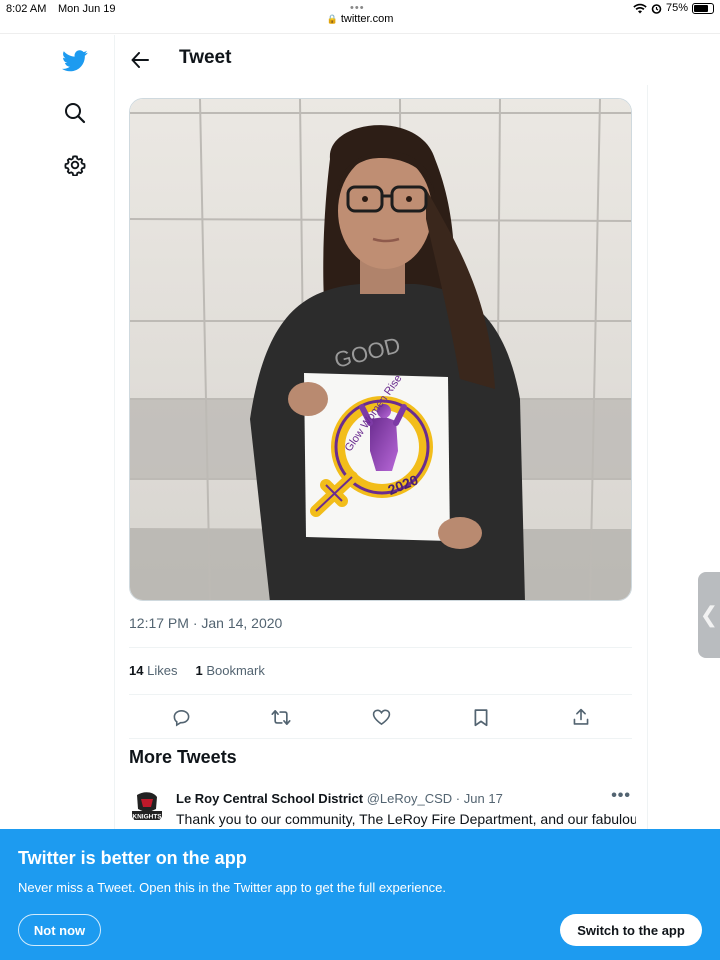 This screenshot has height=960, width=720. I want to click on author-name: Le Roy Central School District, so click(269, 798).